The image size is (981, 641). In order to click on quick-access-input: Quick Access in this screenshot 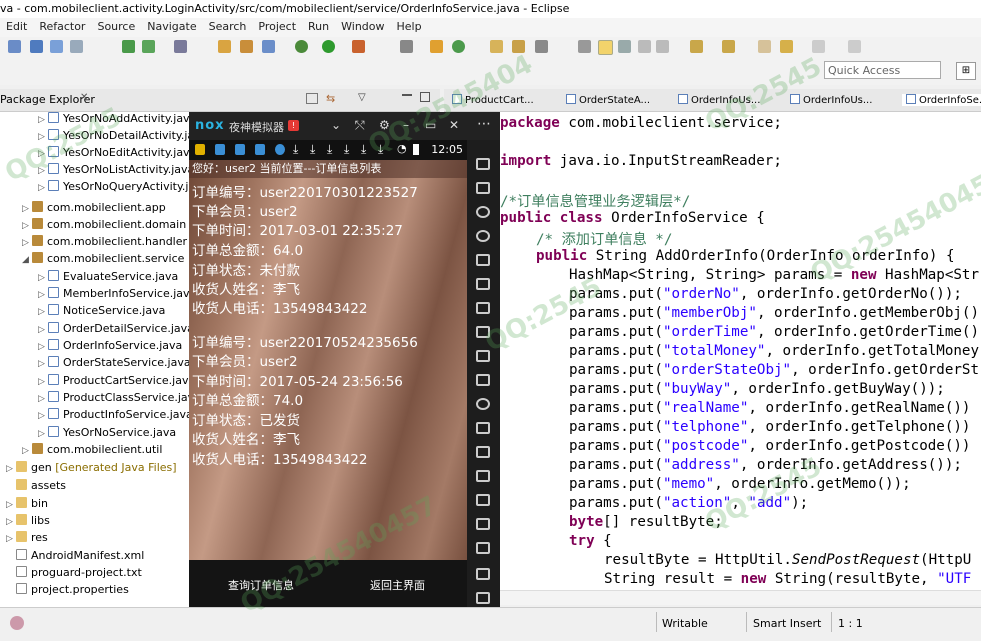, I will do `click(882, 70)`.